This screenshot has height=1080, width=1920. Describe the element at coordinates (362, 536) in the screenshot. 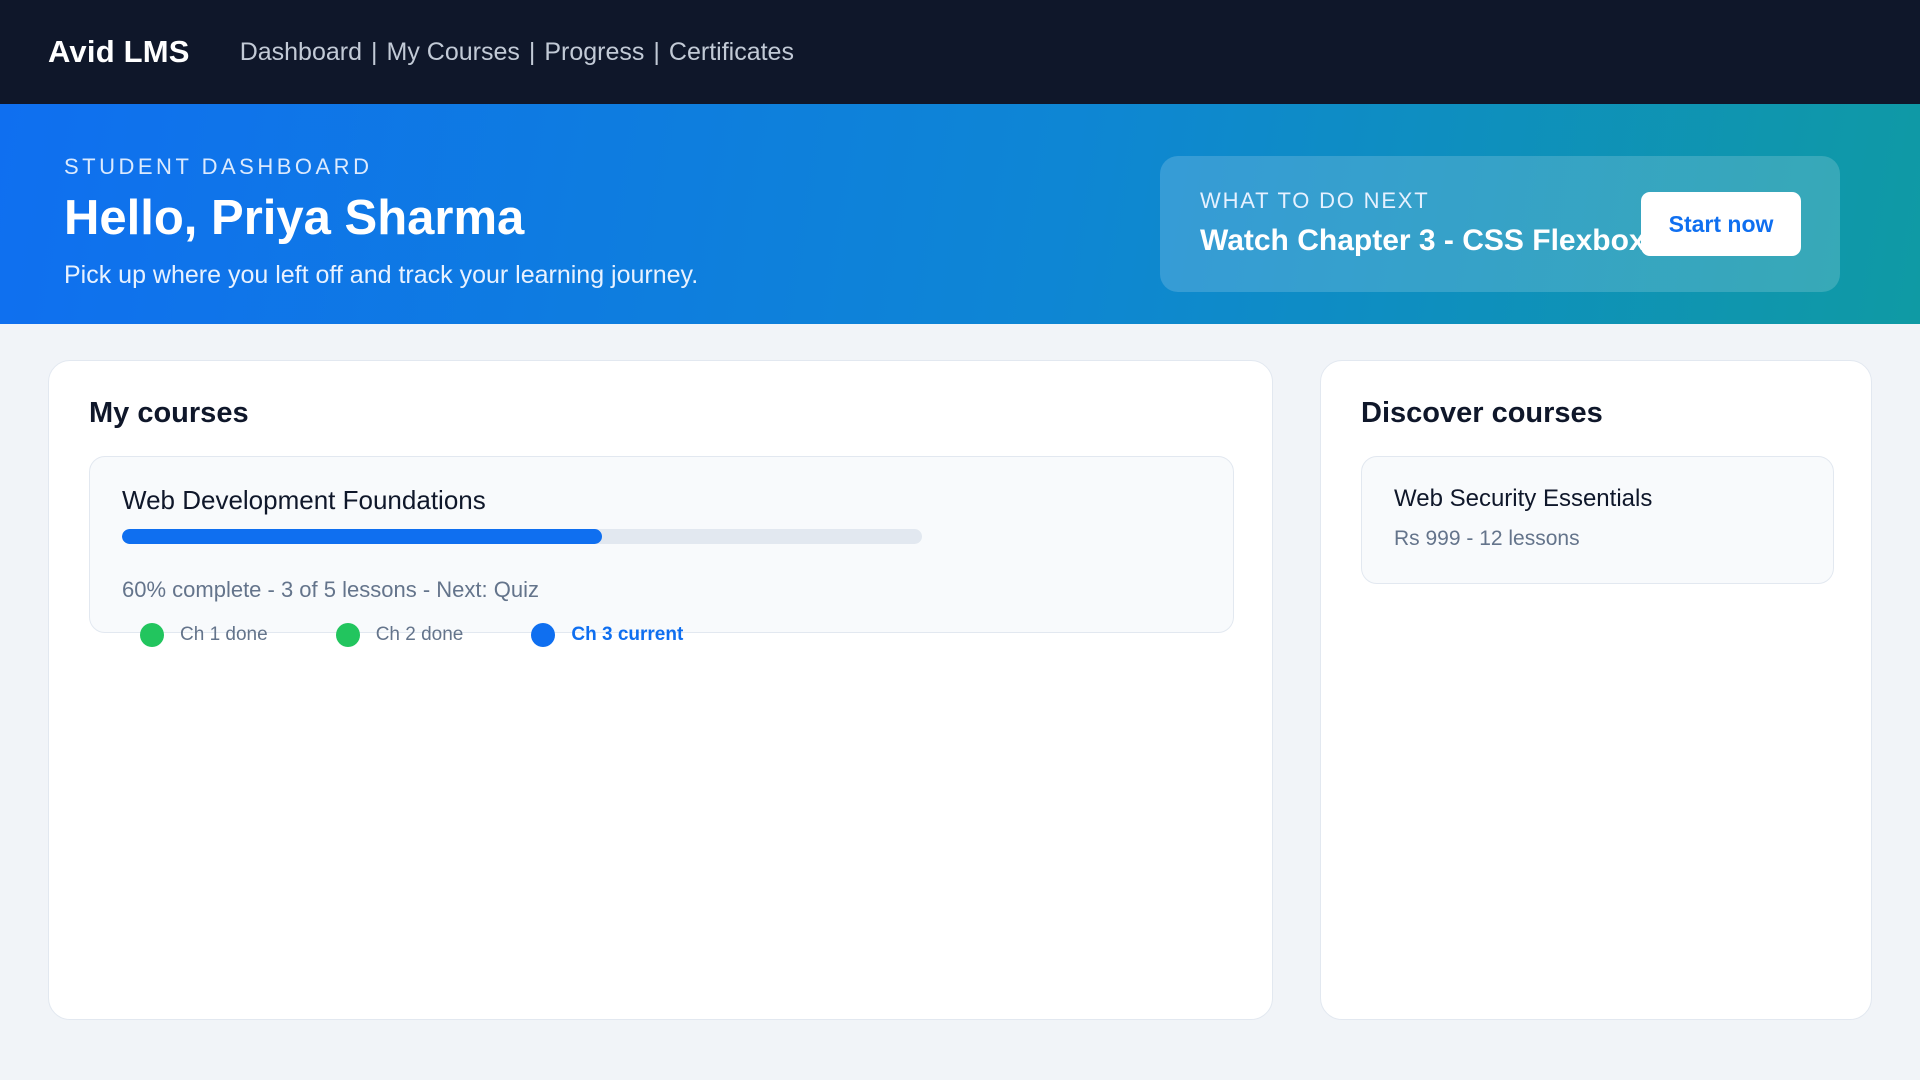

I see `course-progress-fill` at that location.